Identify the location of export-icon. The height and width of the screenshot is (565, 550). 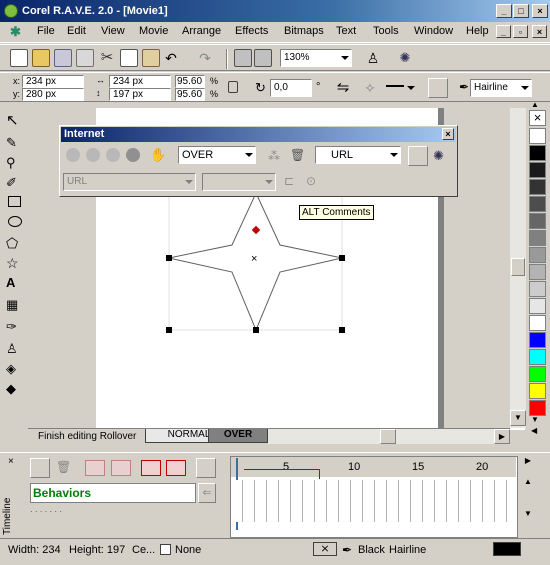
(263, 58).